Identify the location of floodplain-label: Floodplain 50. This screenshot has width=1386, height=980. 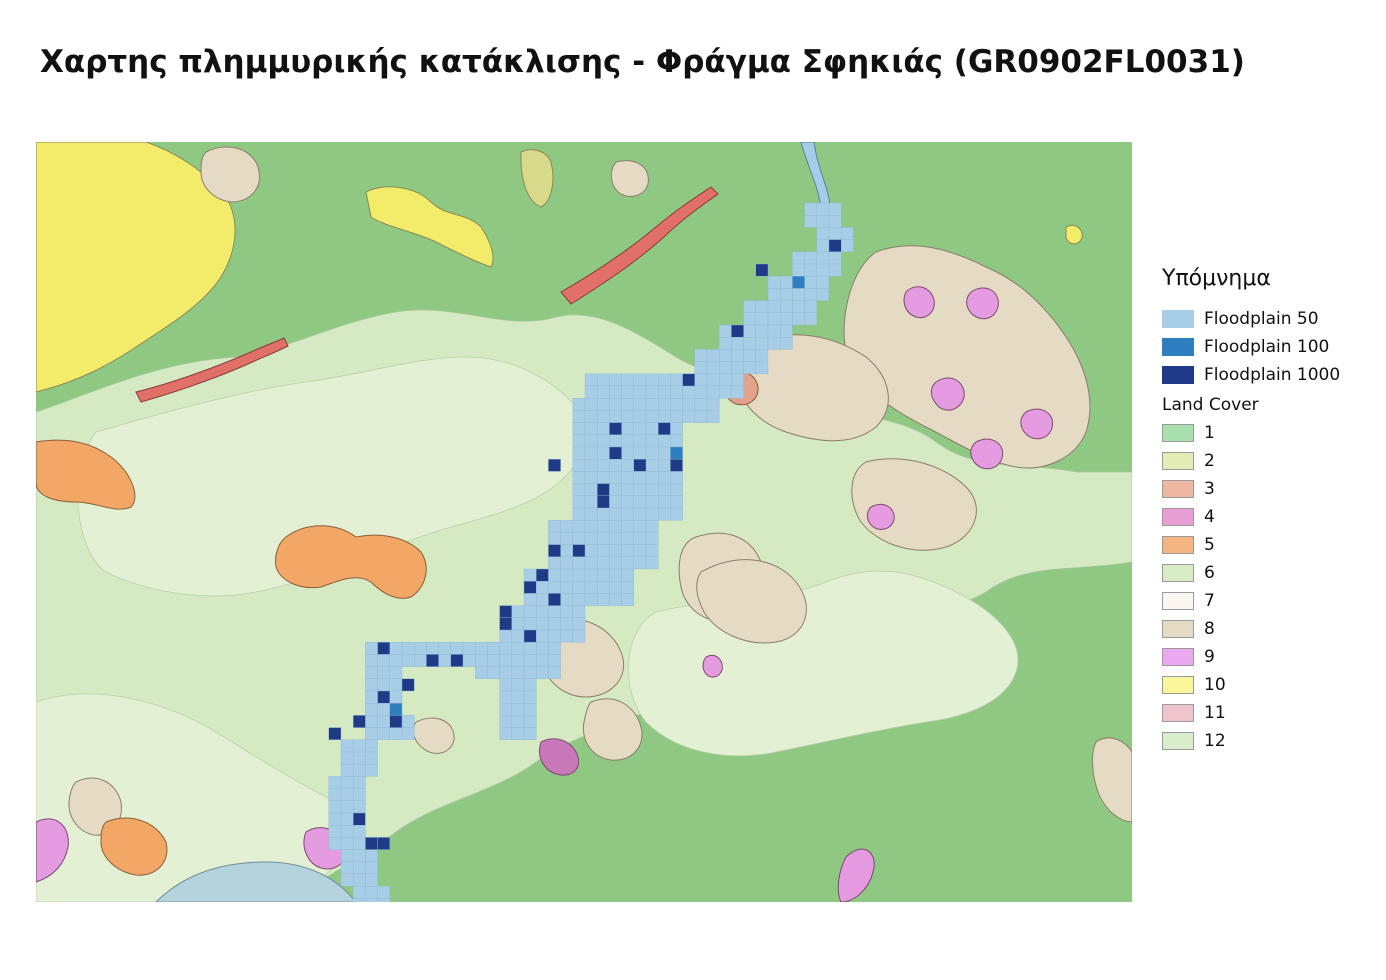
(1261, 318).